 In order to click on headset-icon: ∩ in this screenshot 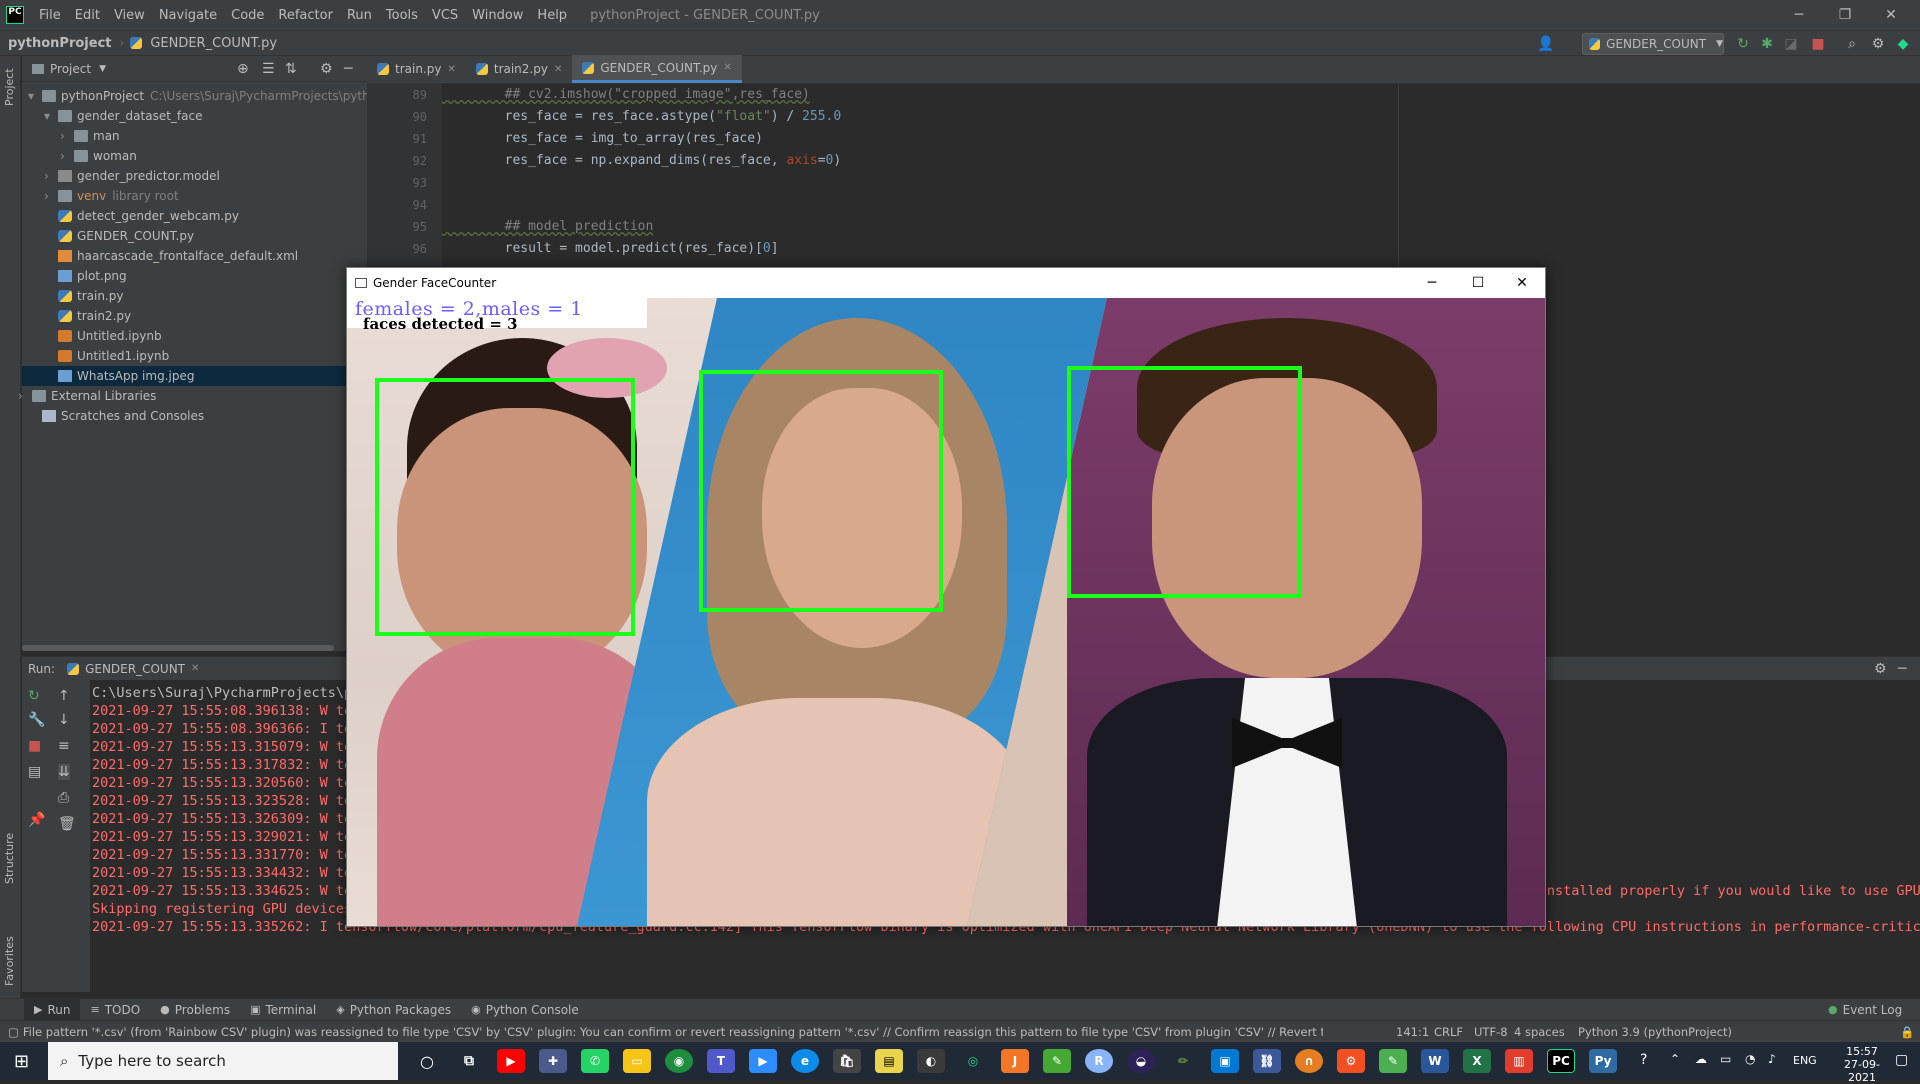, I will do `click(1309, 1061)`.